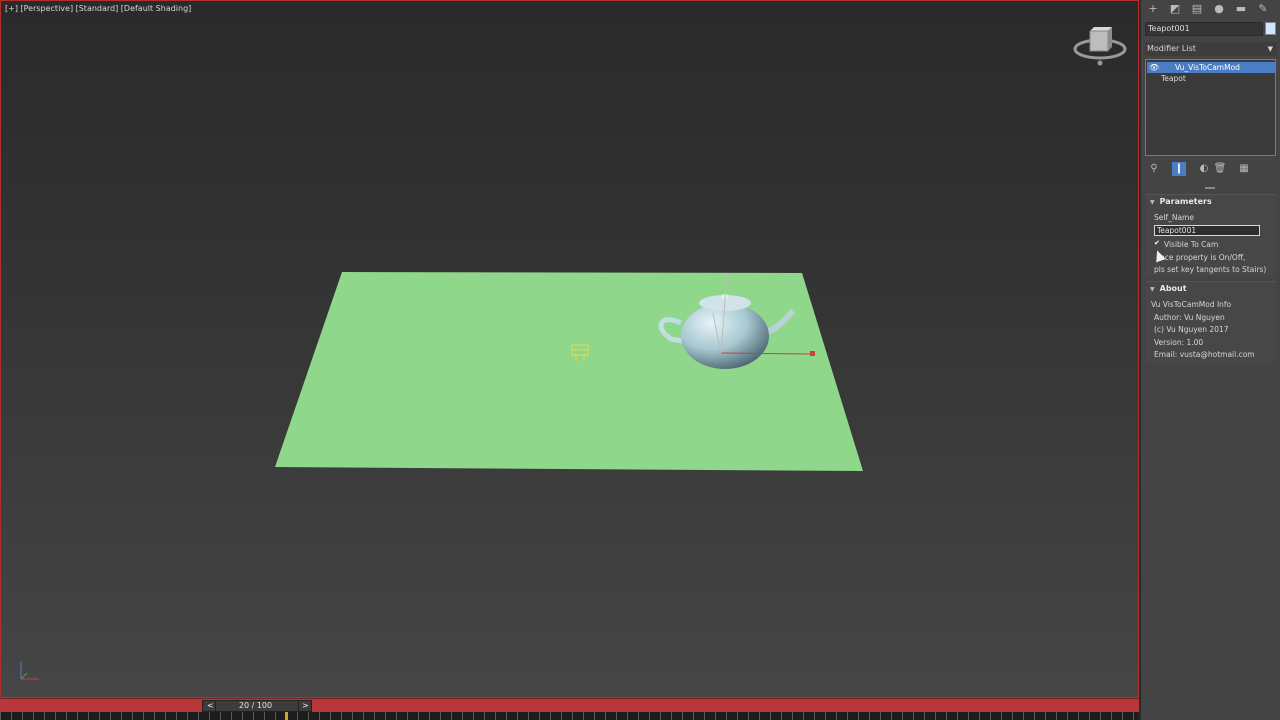 The image size is (1280, 720). What do you see at coordinates (1189, 317) in the screenshot?
I see `about-author: Author: Vu Nguyen` at bounding box center [1189, 317].